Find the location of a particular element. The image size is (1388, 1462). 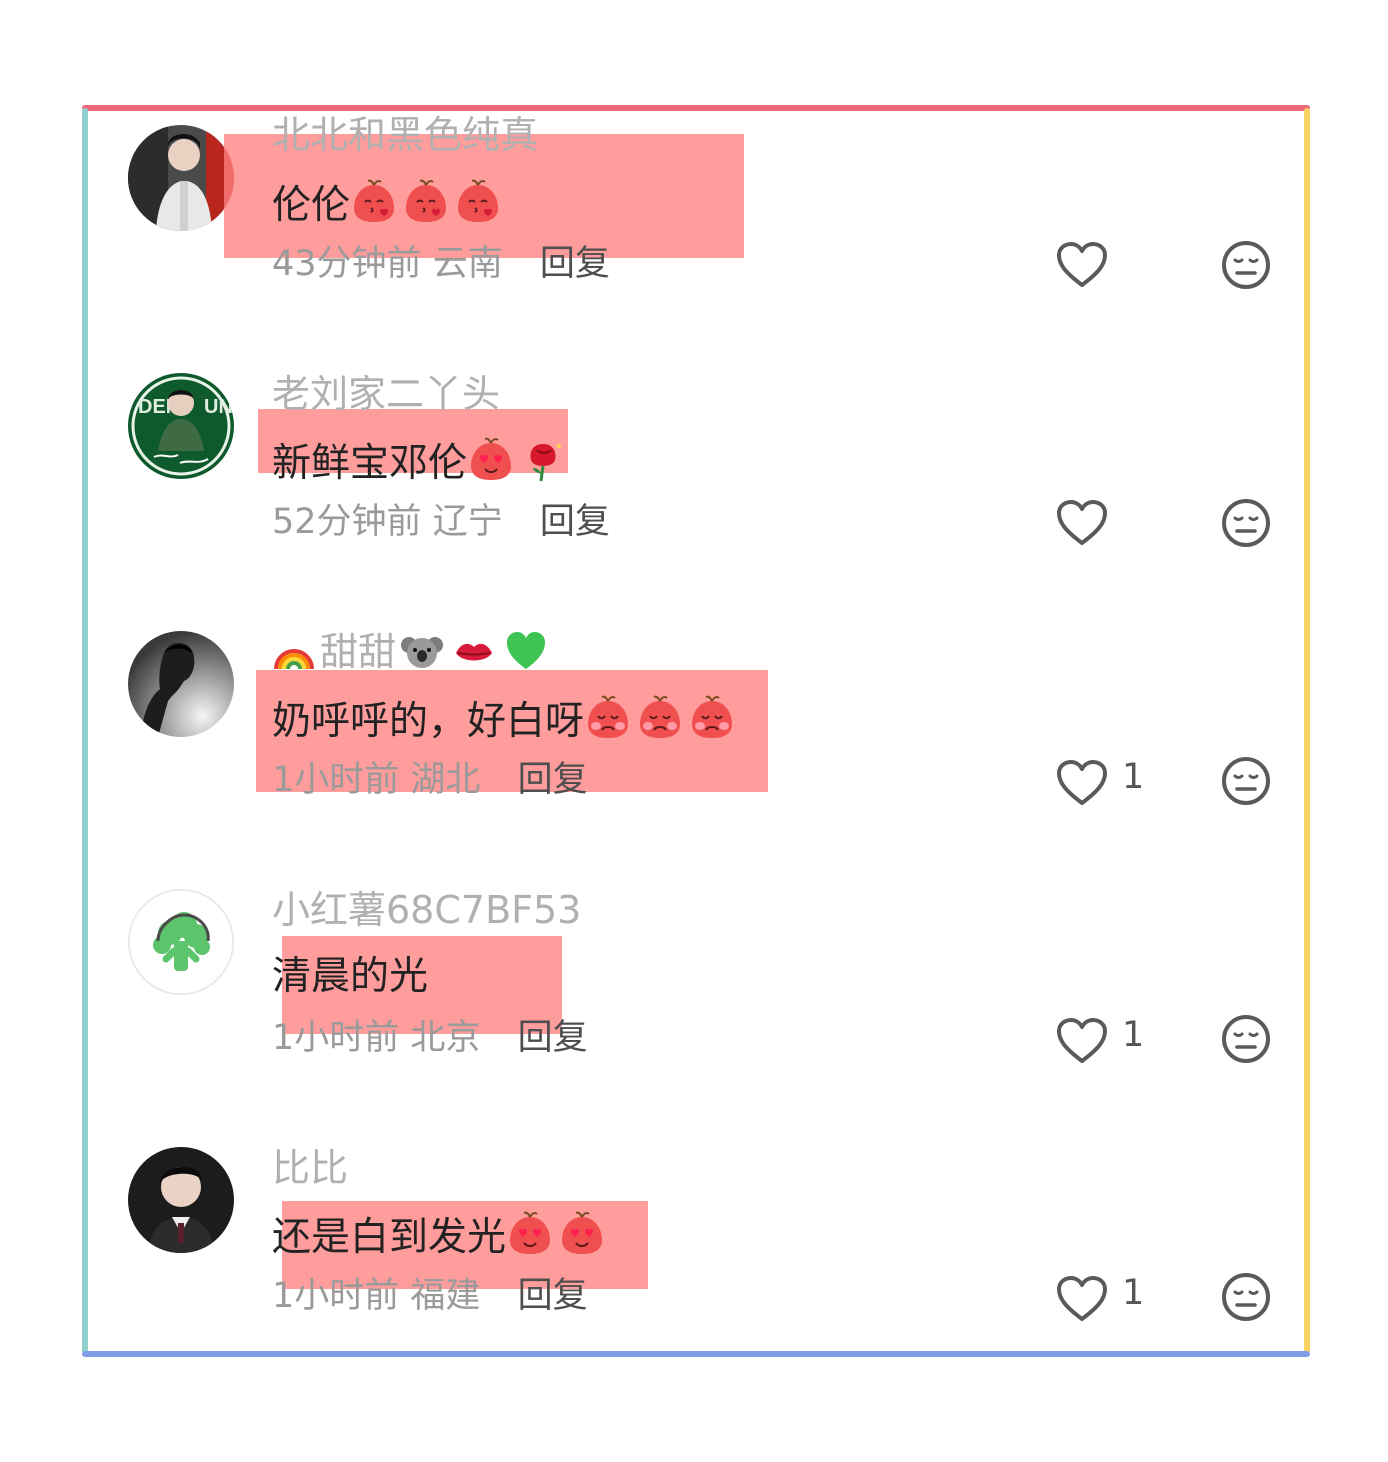

username: 甜甜 is located at coordinates (412, 652).